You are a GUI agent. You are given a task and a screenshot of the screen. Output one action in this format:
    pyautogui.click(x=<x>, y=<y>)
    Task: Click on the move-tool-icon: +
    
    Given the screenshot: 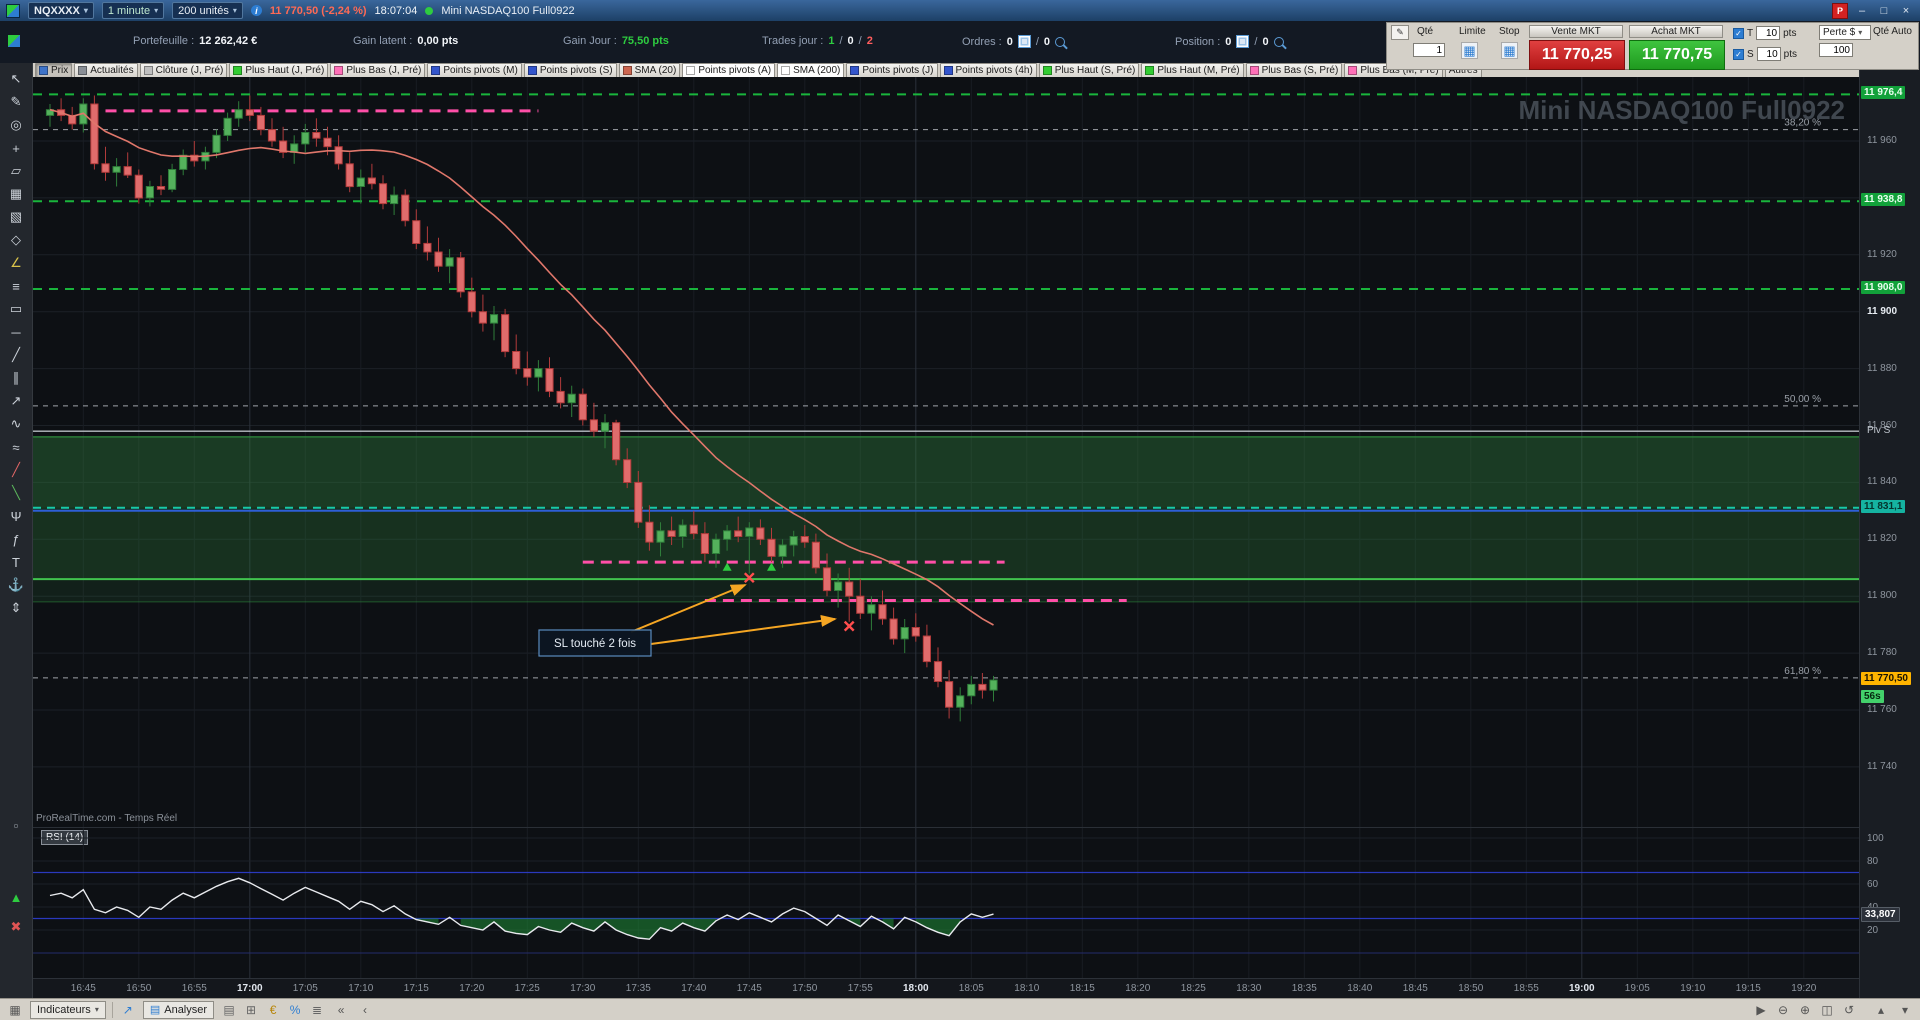 What is the action you would take?
    pyautogui.click(x=16, y=148)
    